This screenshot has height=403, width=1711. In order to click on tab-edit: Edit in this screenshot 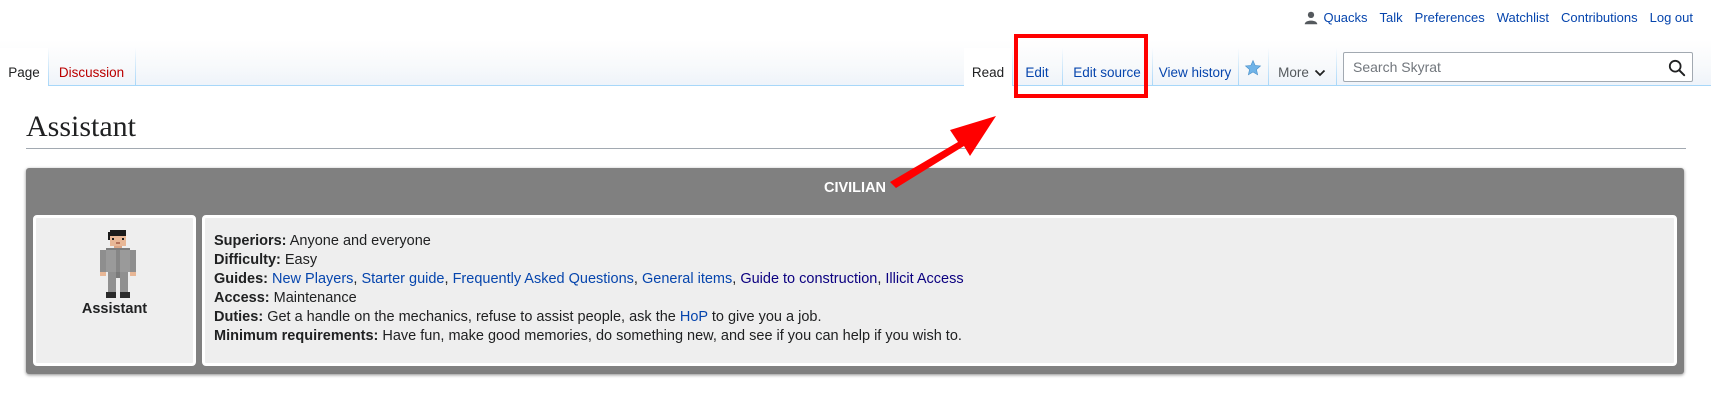, I will do `click(1037, 67)`.